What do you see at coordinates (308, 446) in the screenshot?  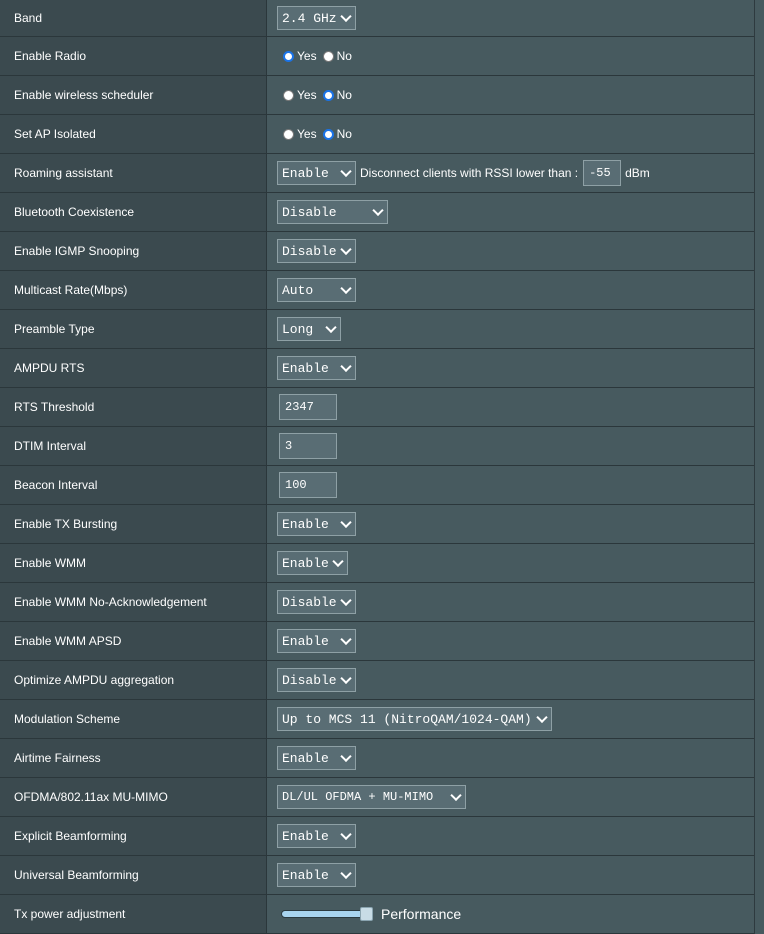 I see `dtim-interval-input: 3` at bounding box center [308, 446].